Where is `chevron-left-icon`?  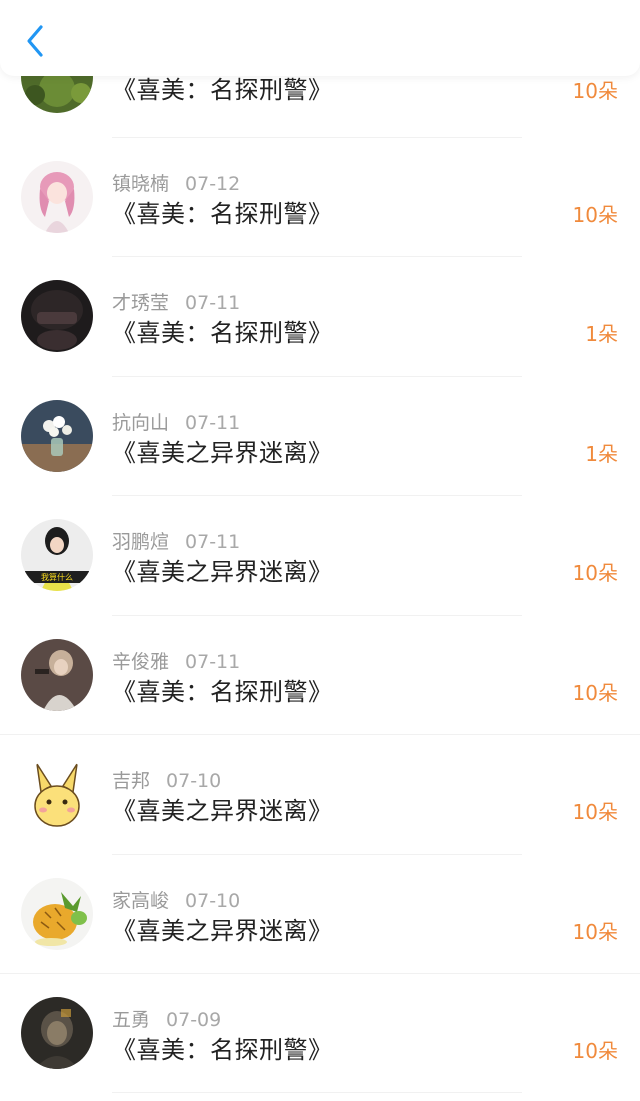 chevron-left-icon is located at coordinates (35, 41).